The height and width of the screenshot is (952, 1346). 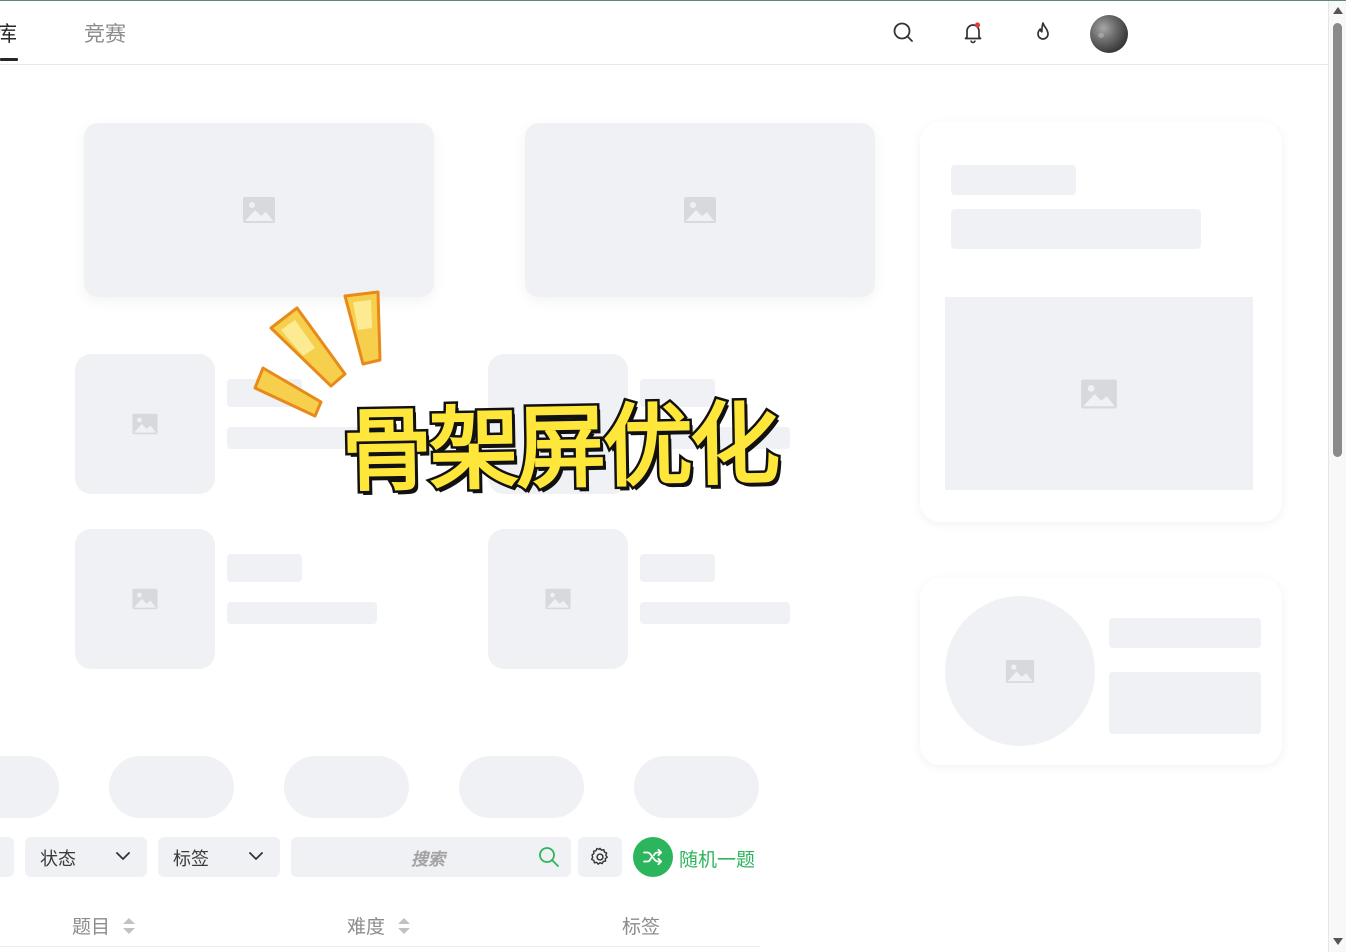 I want to click on table-header-divider, so click(x=380, y=946).